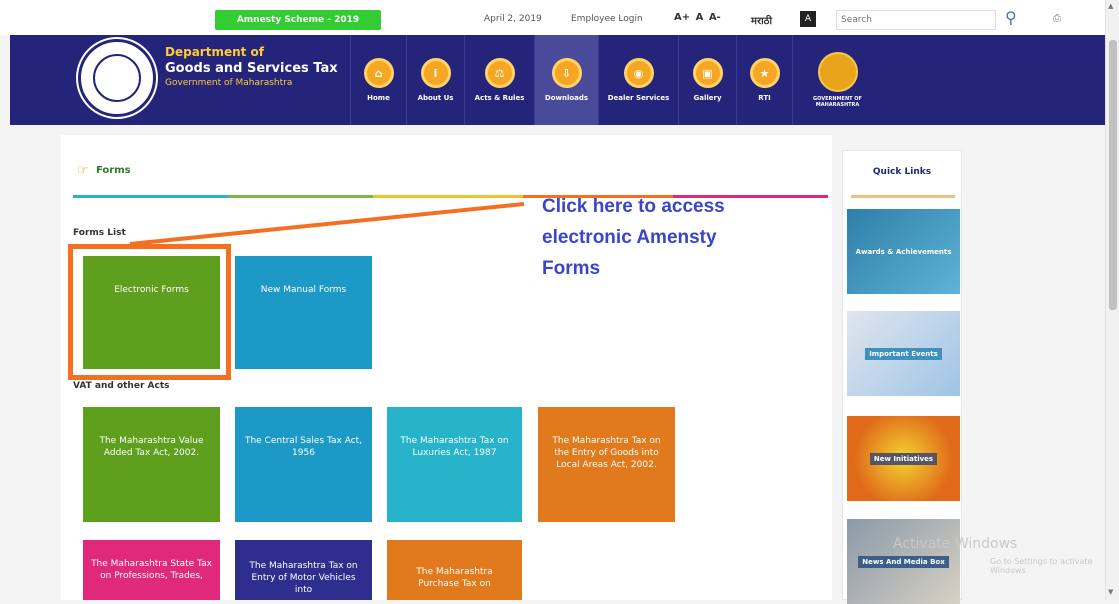 Image resolution: width=1119 pixels, height=604 pixels. What do you see at coordinates (1041, 566) in the screenshot?
I see `windows-watermark-sub: Go to Settings to activate Windows` at bounding box center [1041, 566].